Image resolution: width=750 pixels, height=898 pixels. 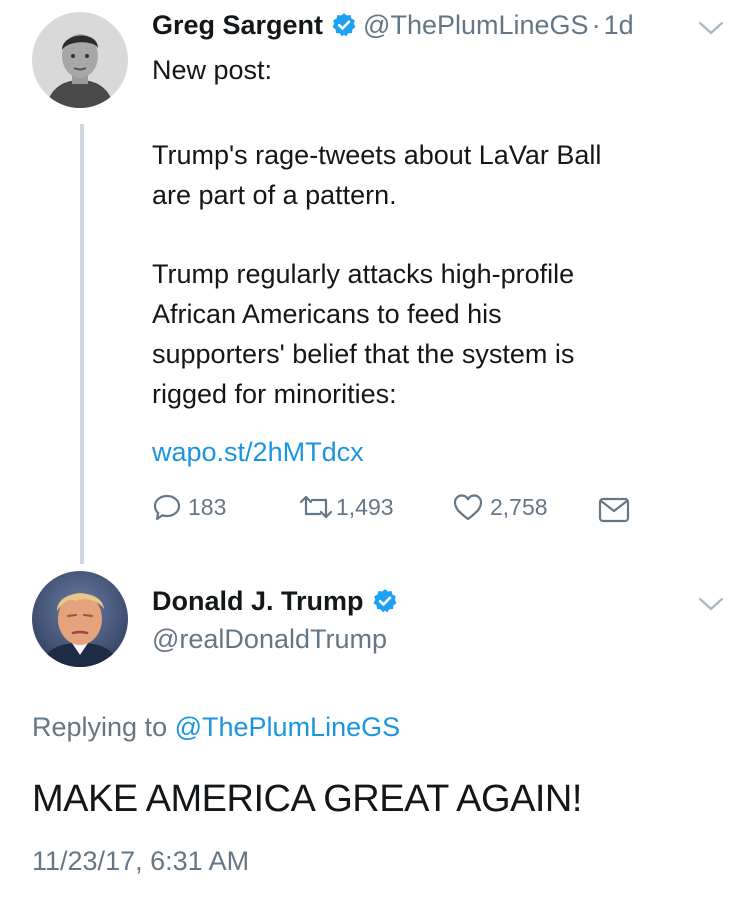 I want to click on avatar-greg-sargent, so click(x=80, y=60).